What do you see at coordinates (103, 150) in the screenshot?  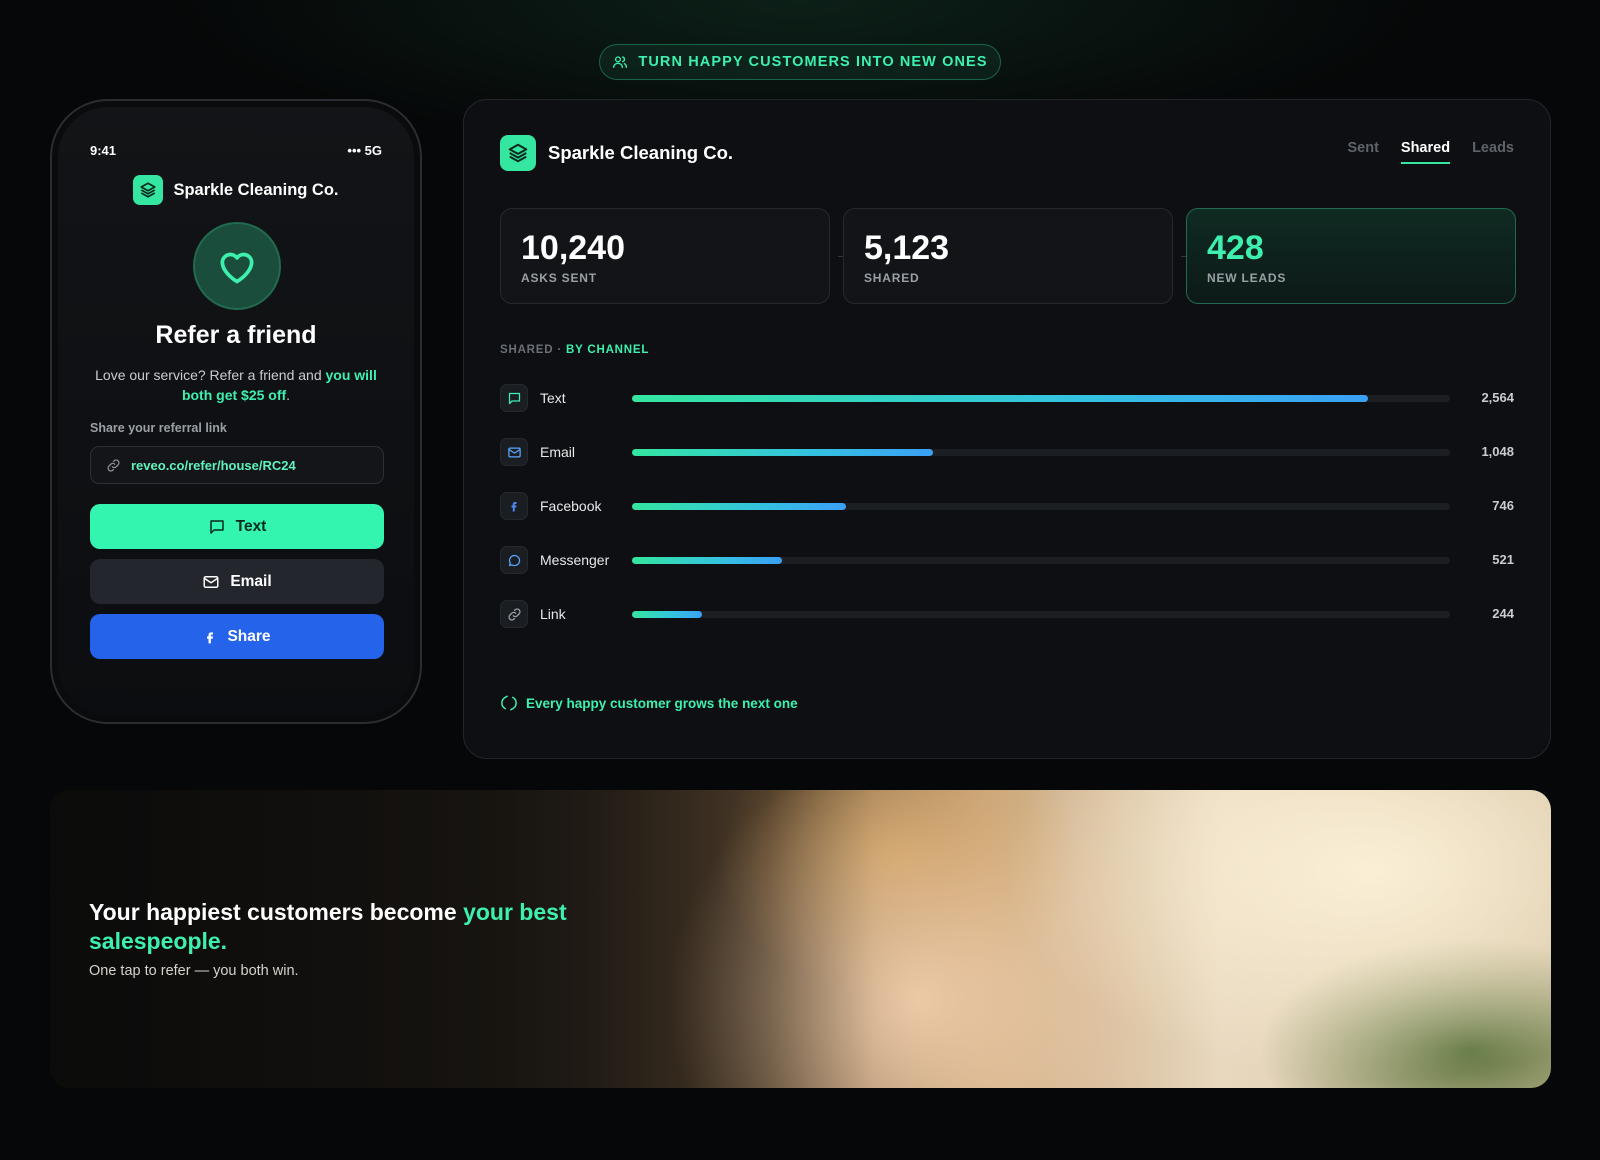 I see `status-time: 9:41` at bounding box center [103, 150].